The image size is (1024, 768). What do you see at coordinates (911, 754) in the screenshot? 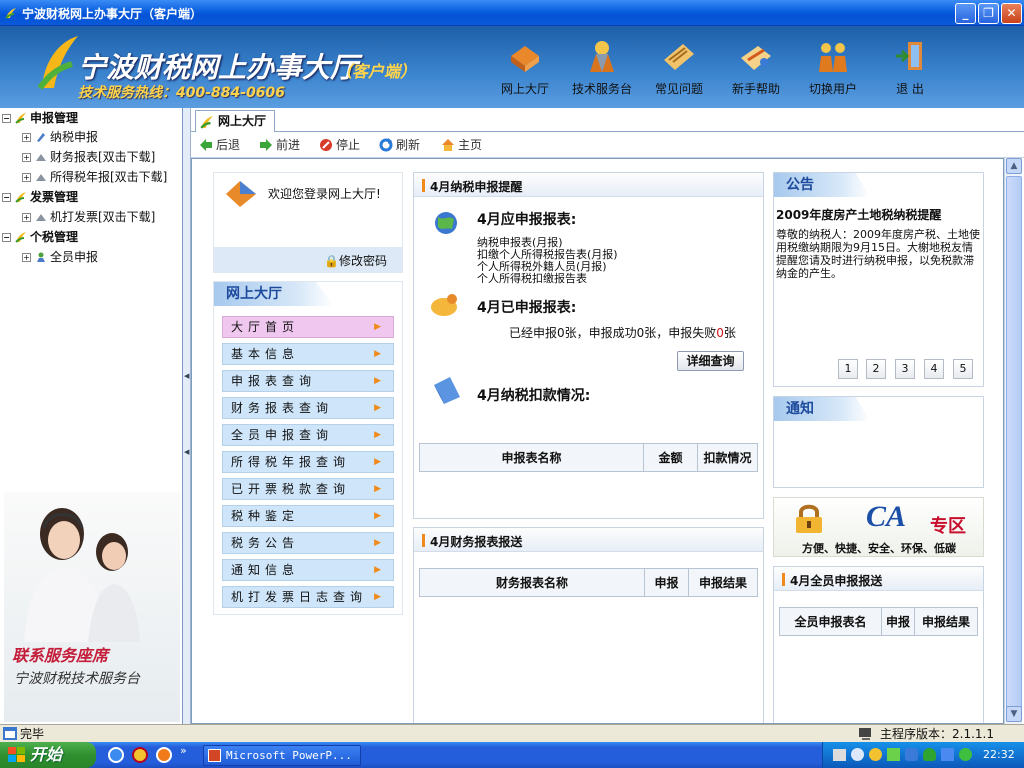
I see `speaker-icon` at bounding box center [911, 754].